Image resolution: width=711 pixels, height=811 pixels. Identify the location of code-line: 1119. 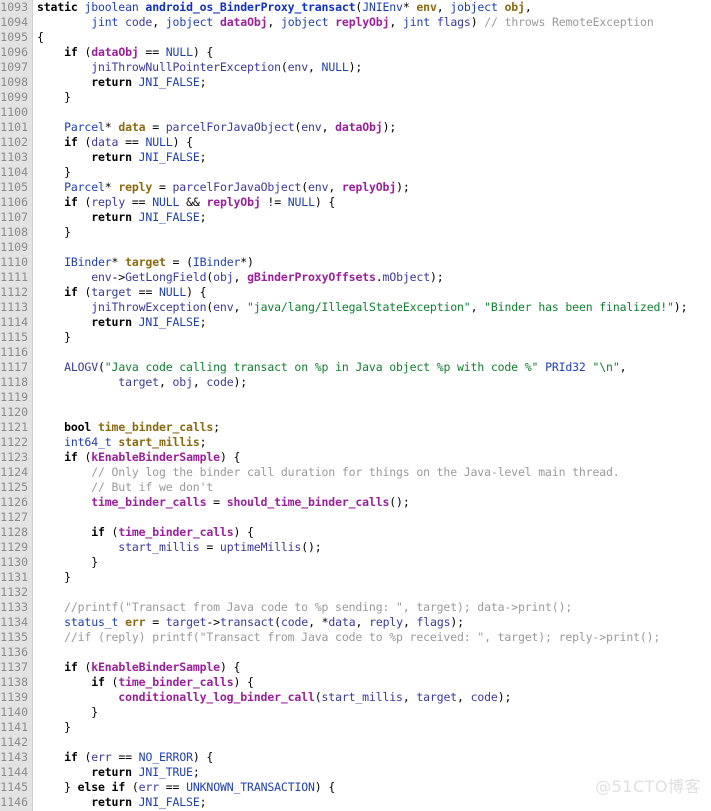
(355, 397).